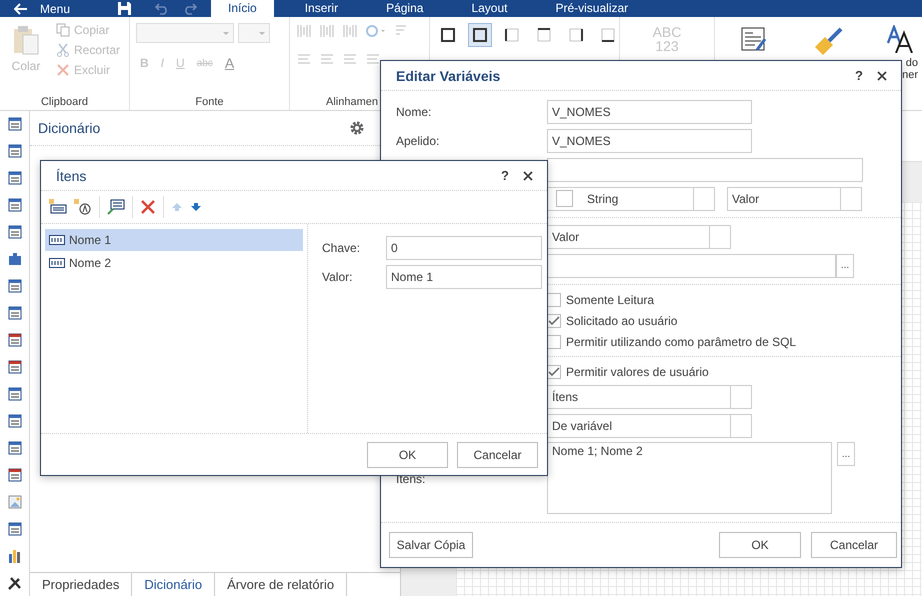  What do you see at coordinates (63, 30) in the screenshot?
I see `copy-icon` at bounding box center [63, 30].